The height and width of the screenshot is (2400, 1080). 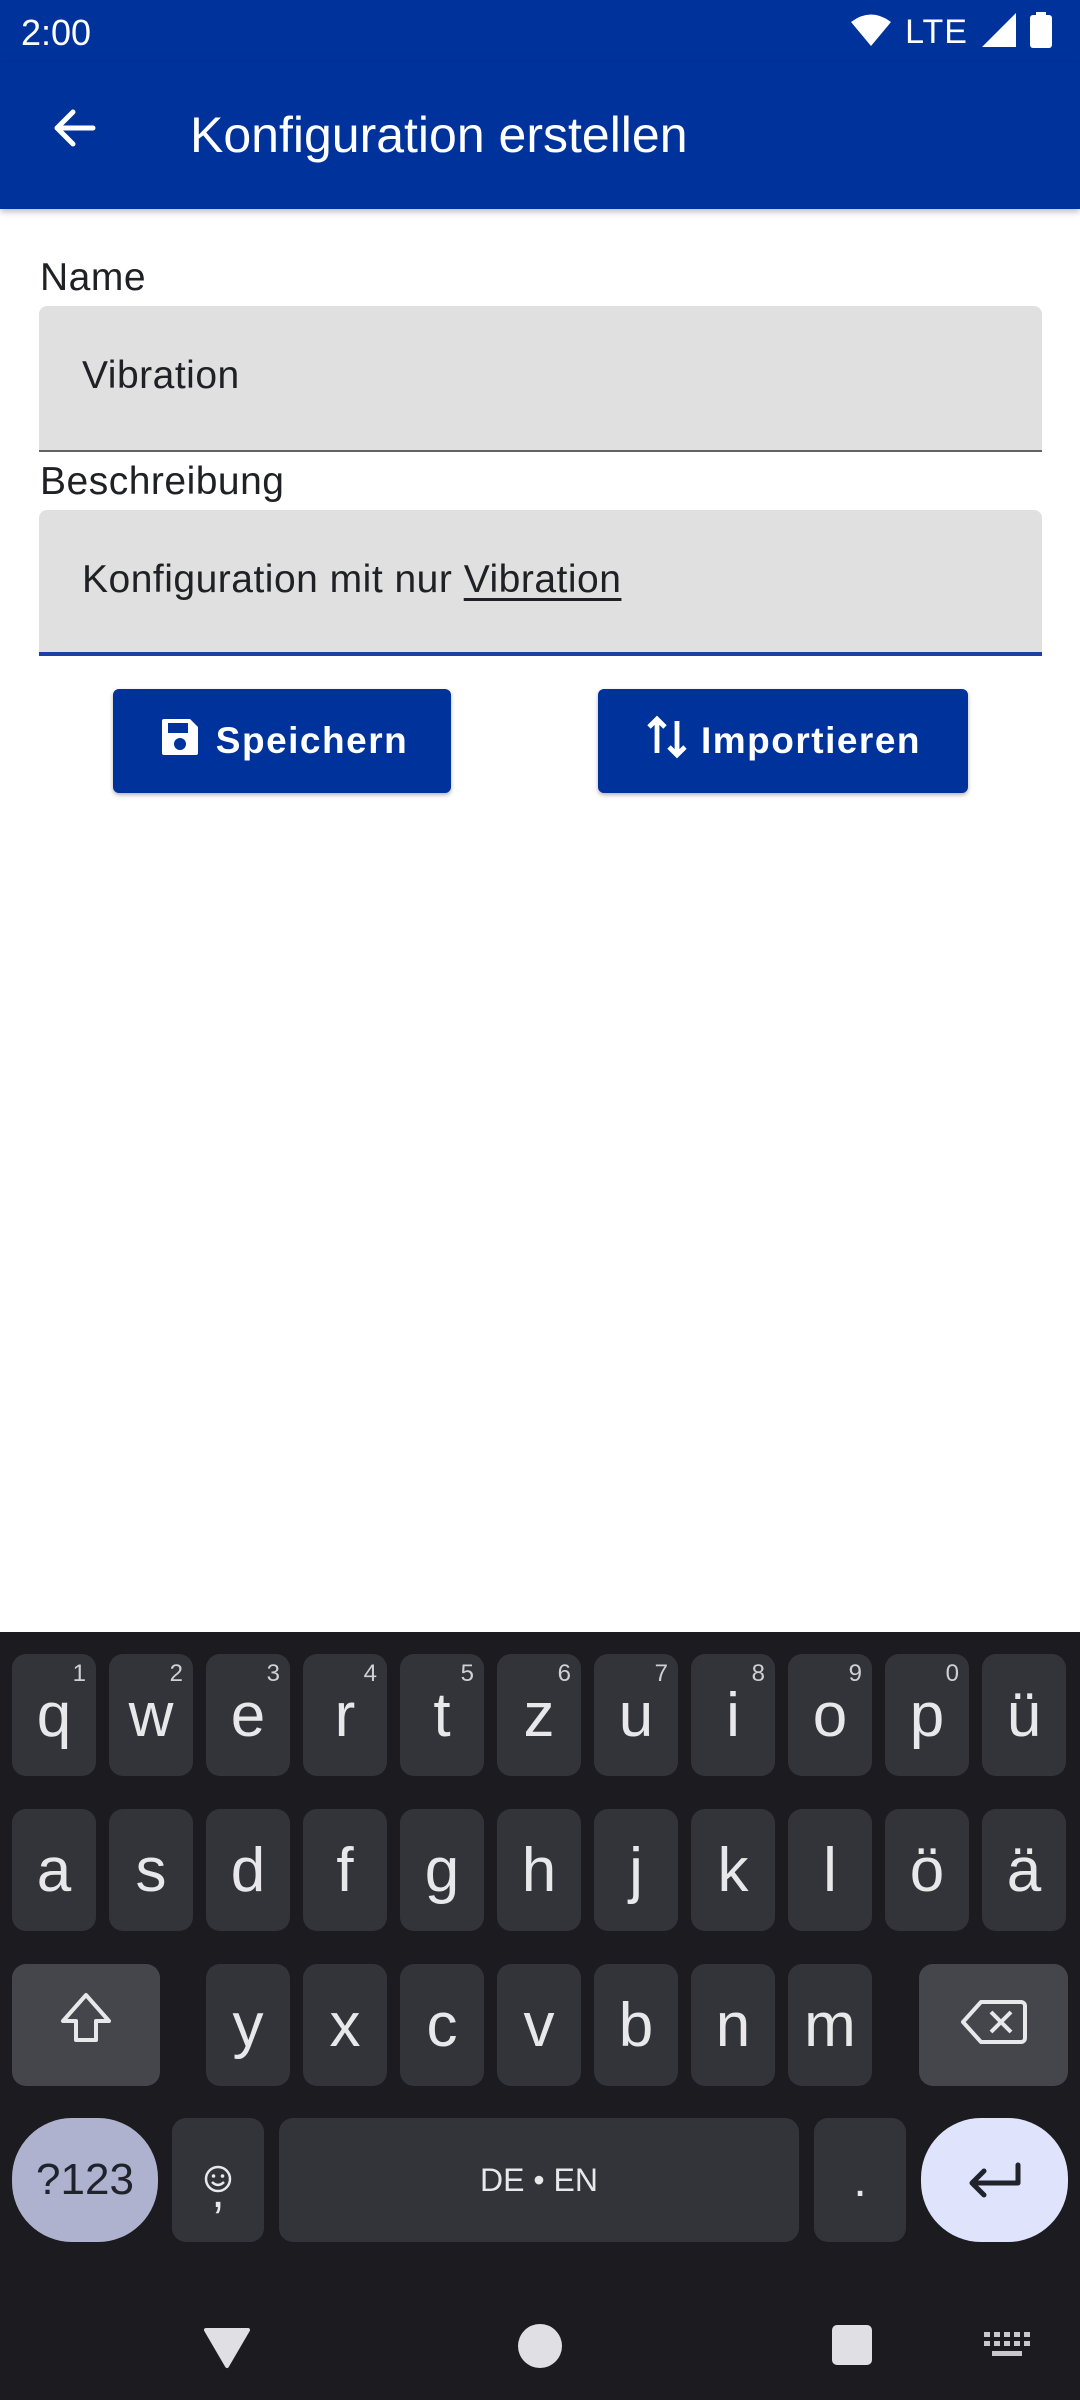 I want to click on key-a: a, so click(x=54, y=1870).